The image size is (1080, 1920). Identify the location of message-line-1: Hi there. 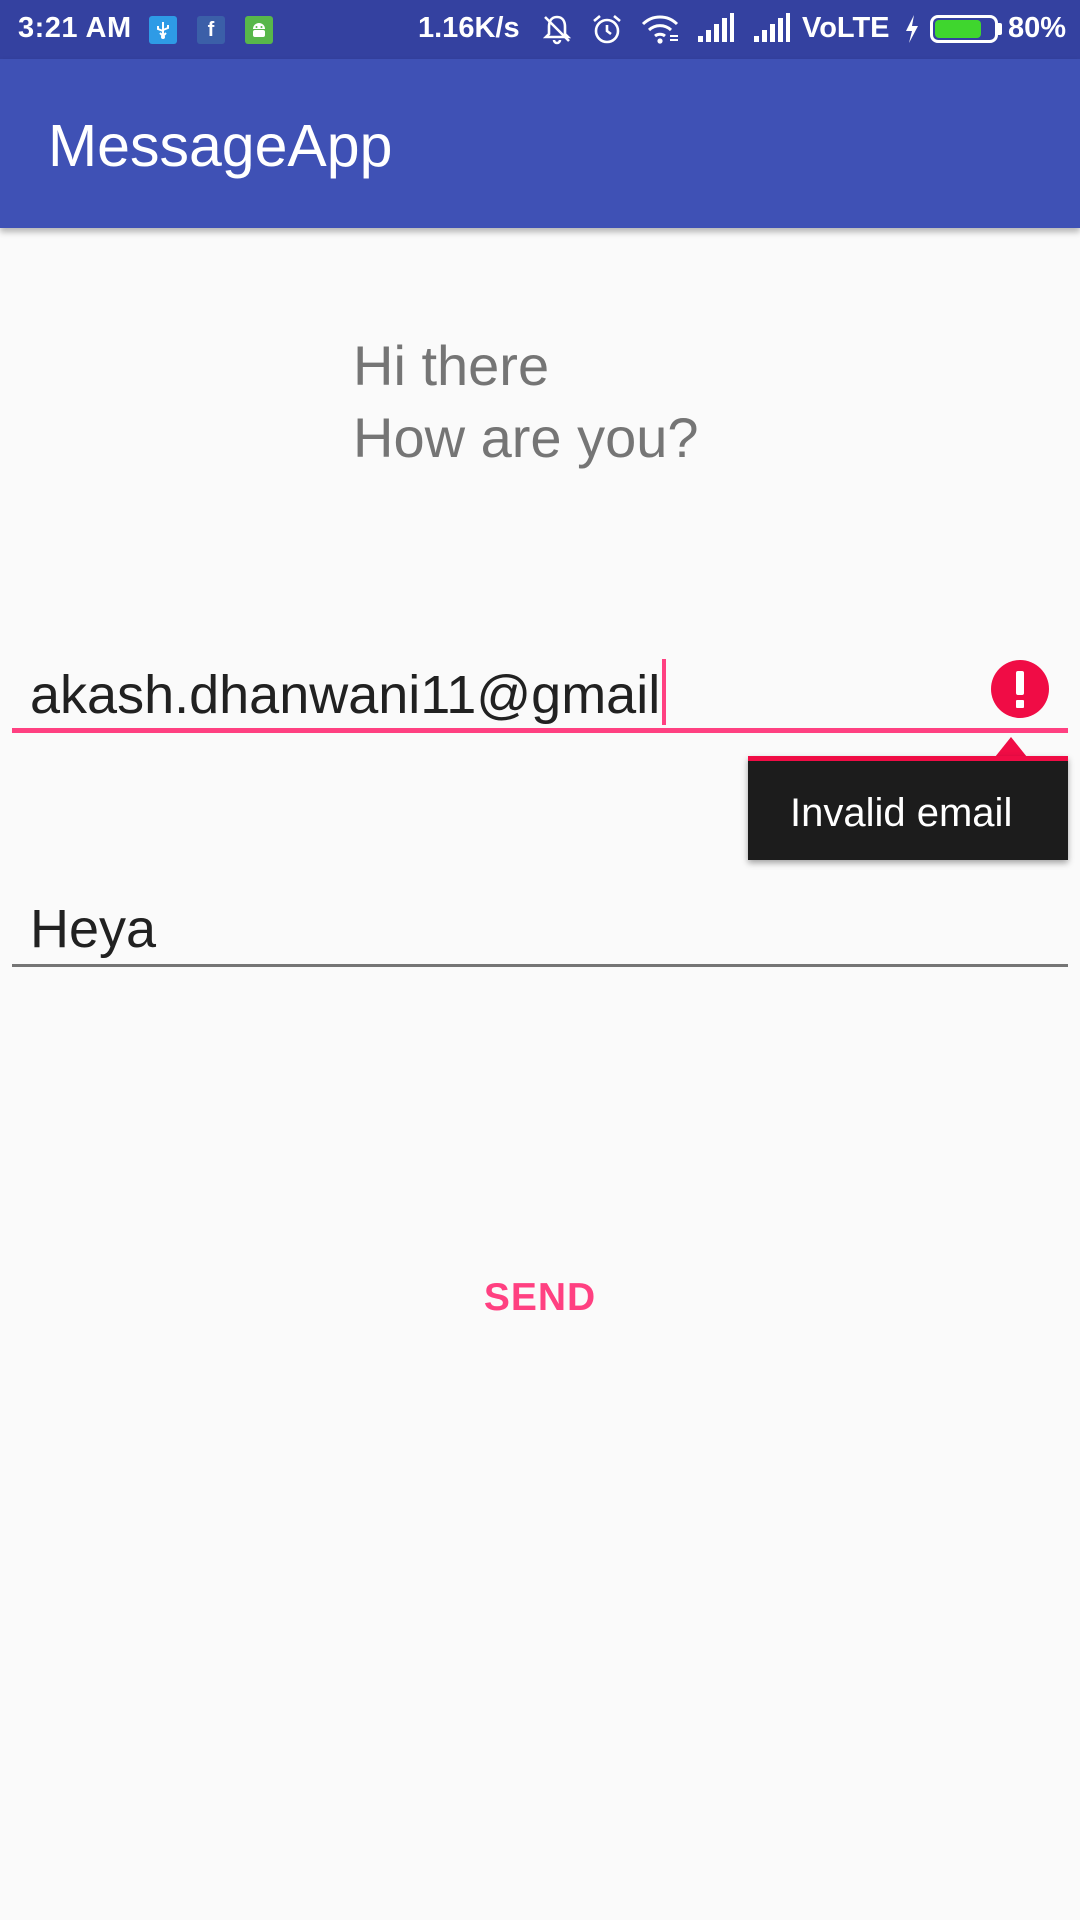
(451, 365).